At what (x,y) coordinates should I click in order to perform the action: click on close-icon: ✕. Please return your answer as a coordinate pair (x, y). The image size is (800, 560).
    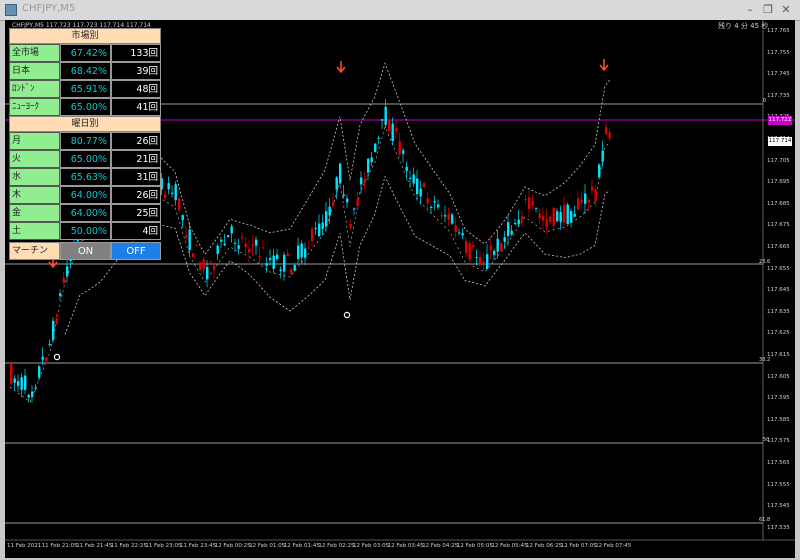
    Looking at the image, I should click on (786, 9).